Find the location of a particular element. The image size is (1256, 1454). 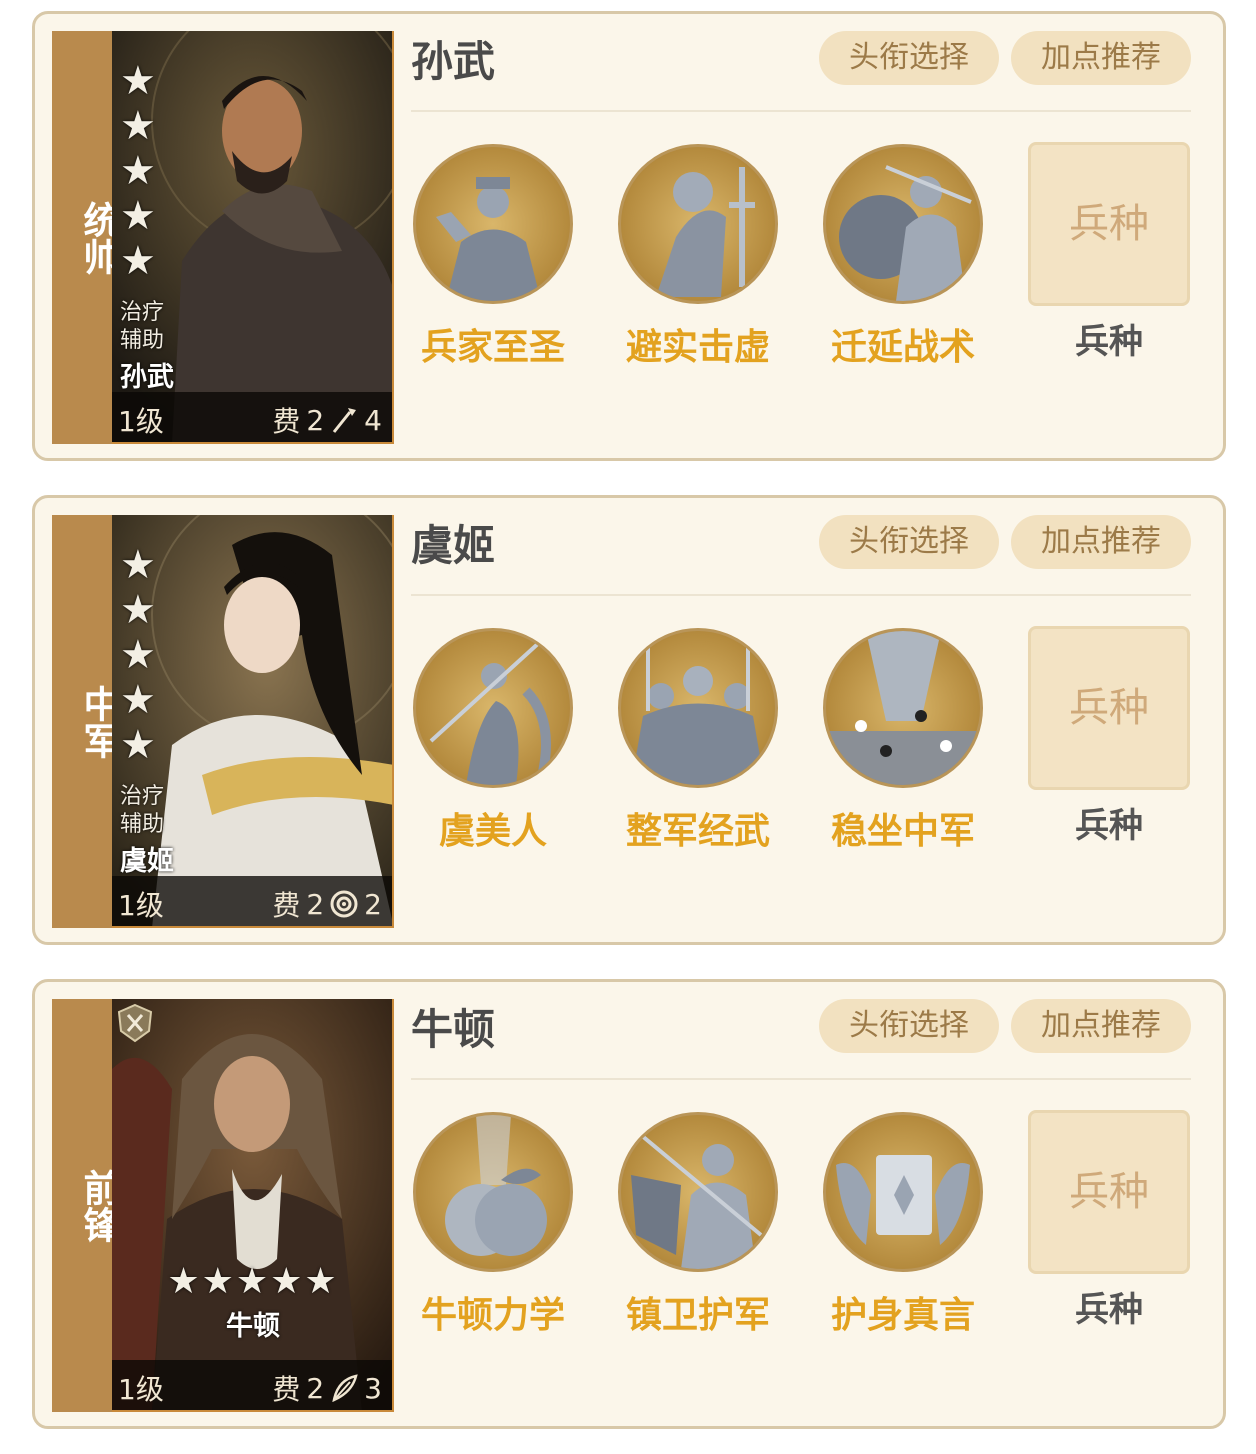

portrait-bottom-bar: 1级 费 2 2 is located at coordinates (252, 901).